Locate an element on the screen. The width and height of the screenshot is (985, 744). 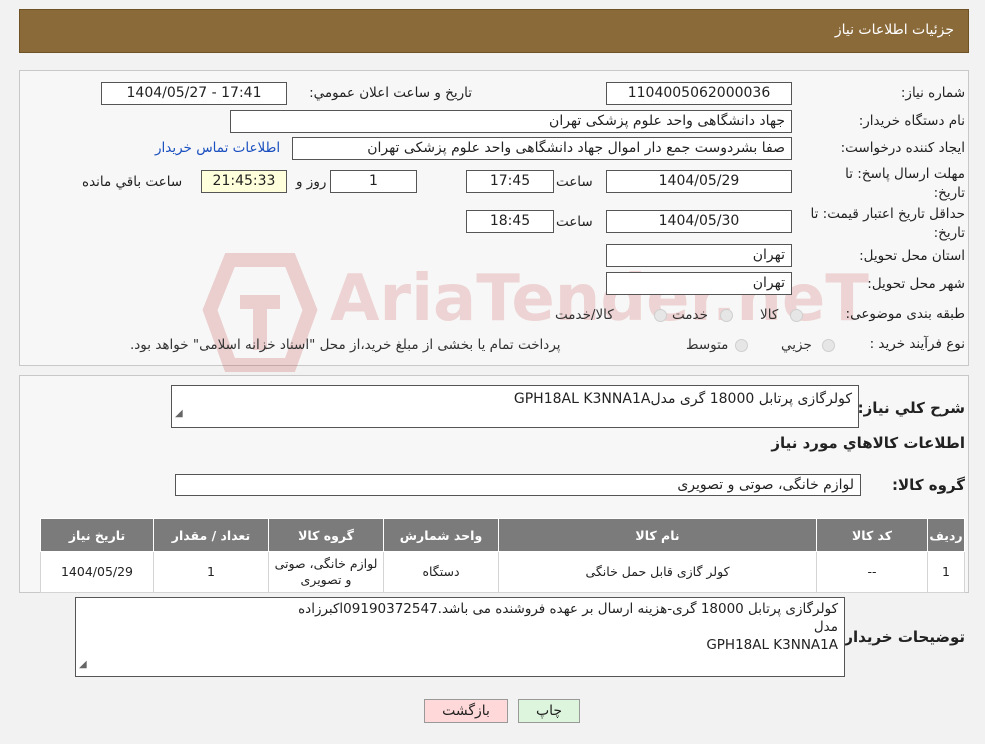
col-header-group: گروه کالا is located at coordinates (326, 535).